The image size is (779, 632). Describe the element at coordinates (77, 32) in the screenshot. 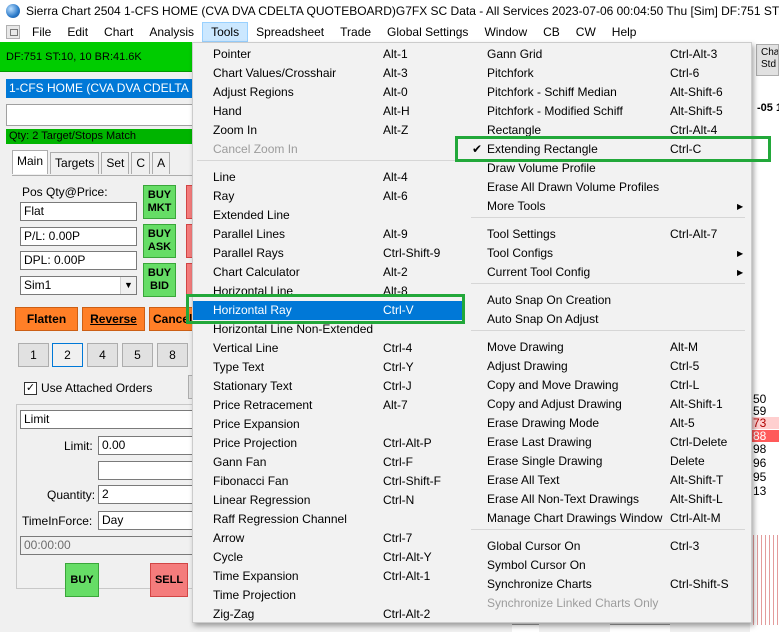

I see `menu-edit: Edit` at that location.